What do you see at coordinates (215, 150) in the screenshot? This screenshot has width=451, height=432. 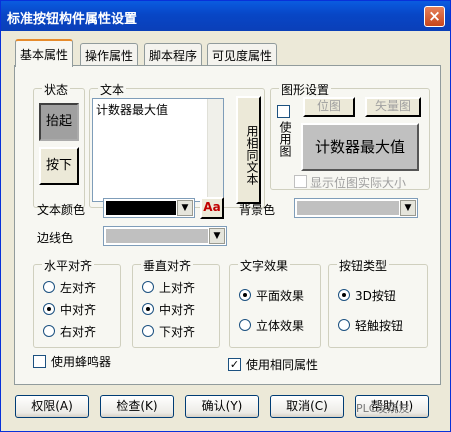 I see `text-scrollbar` at bounding box center [215, 150].